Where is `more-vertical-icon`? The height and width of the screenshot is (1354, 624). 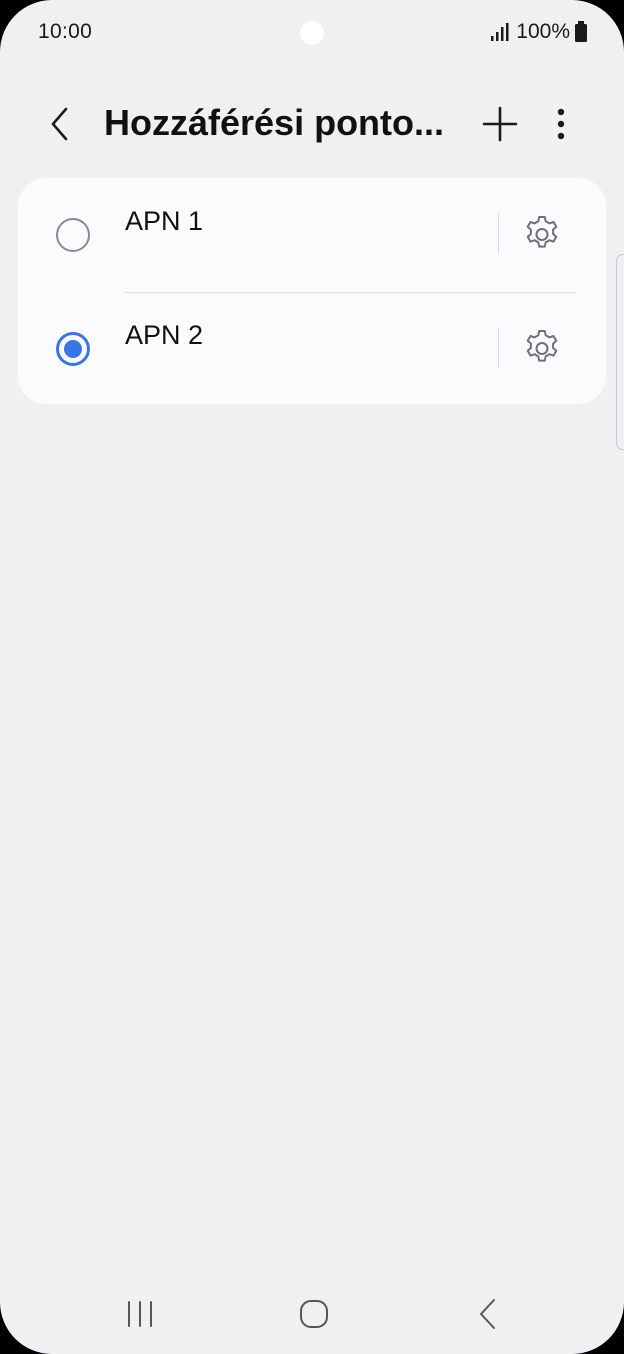 more-vertical-icon is located at coordinates (561, 124).